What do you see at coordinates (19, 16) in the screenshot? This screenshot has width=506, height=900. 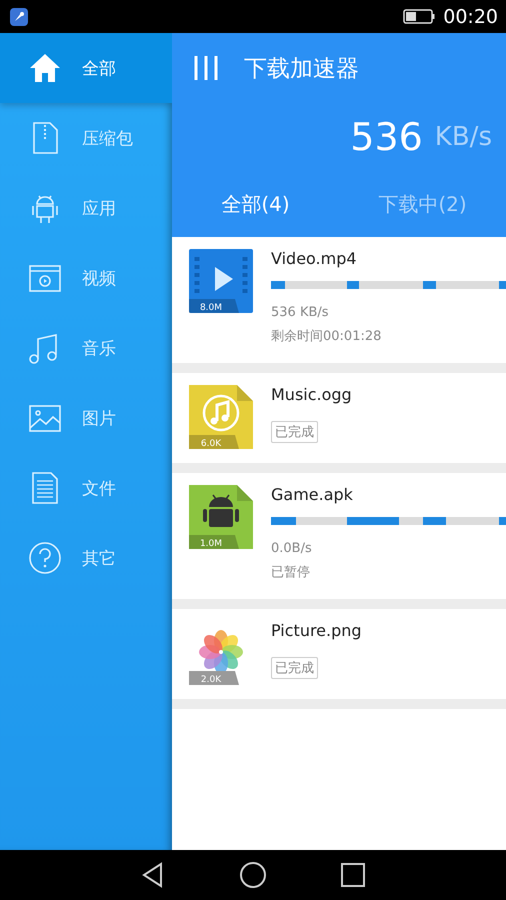 I see `app-icon` at bounding box center [19, 16].